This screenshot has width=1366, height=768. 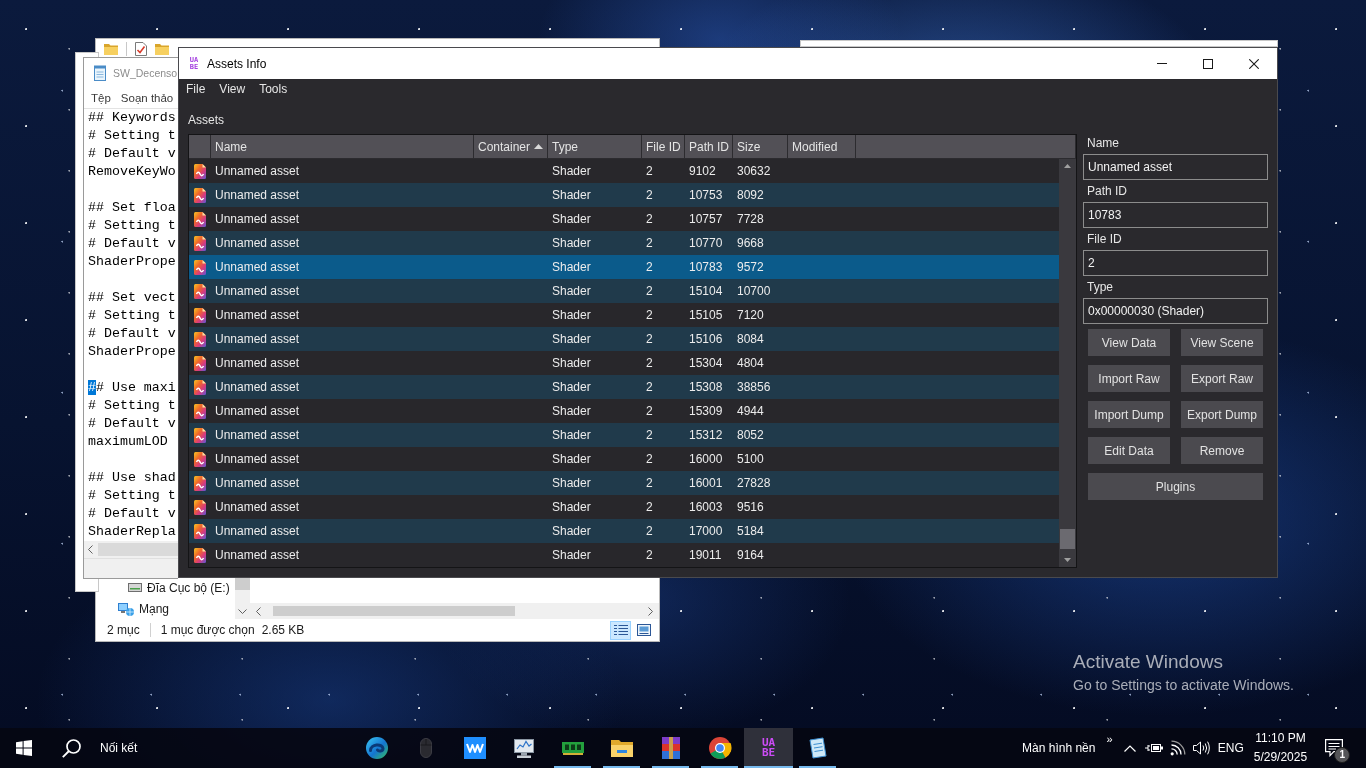 I want to click on links-toolbar-button: Nối kết, so click(x=118, y=748).